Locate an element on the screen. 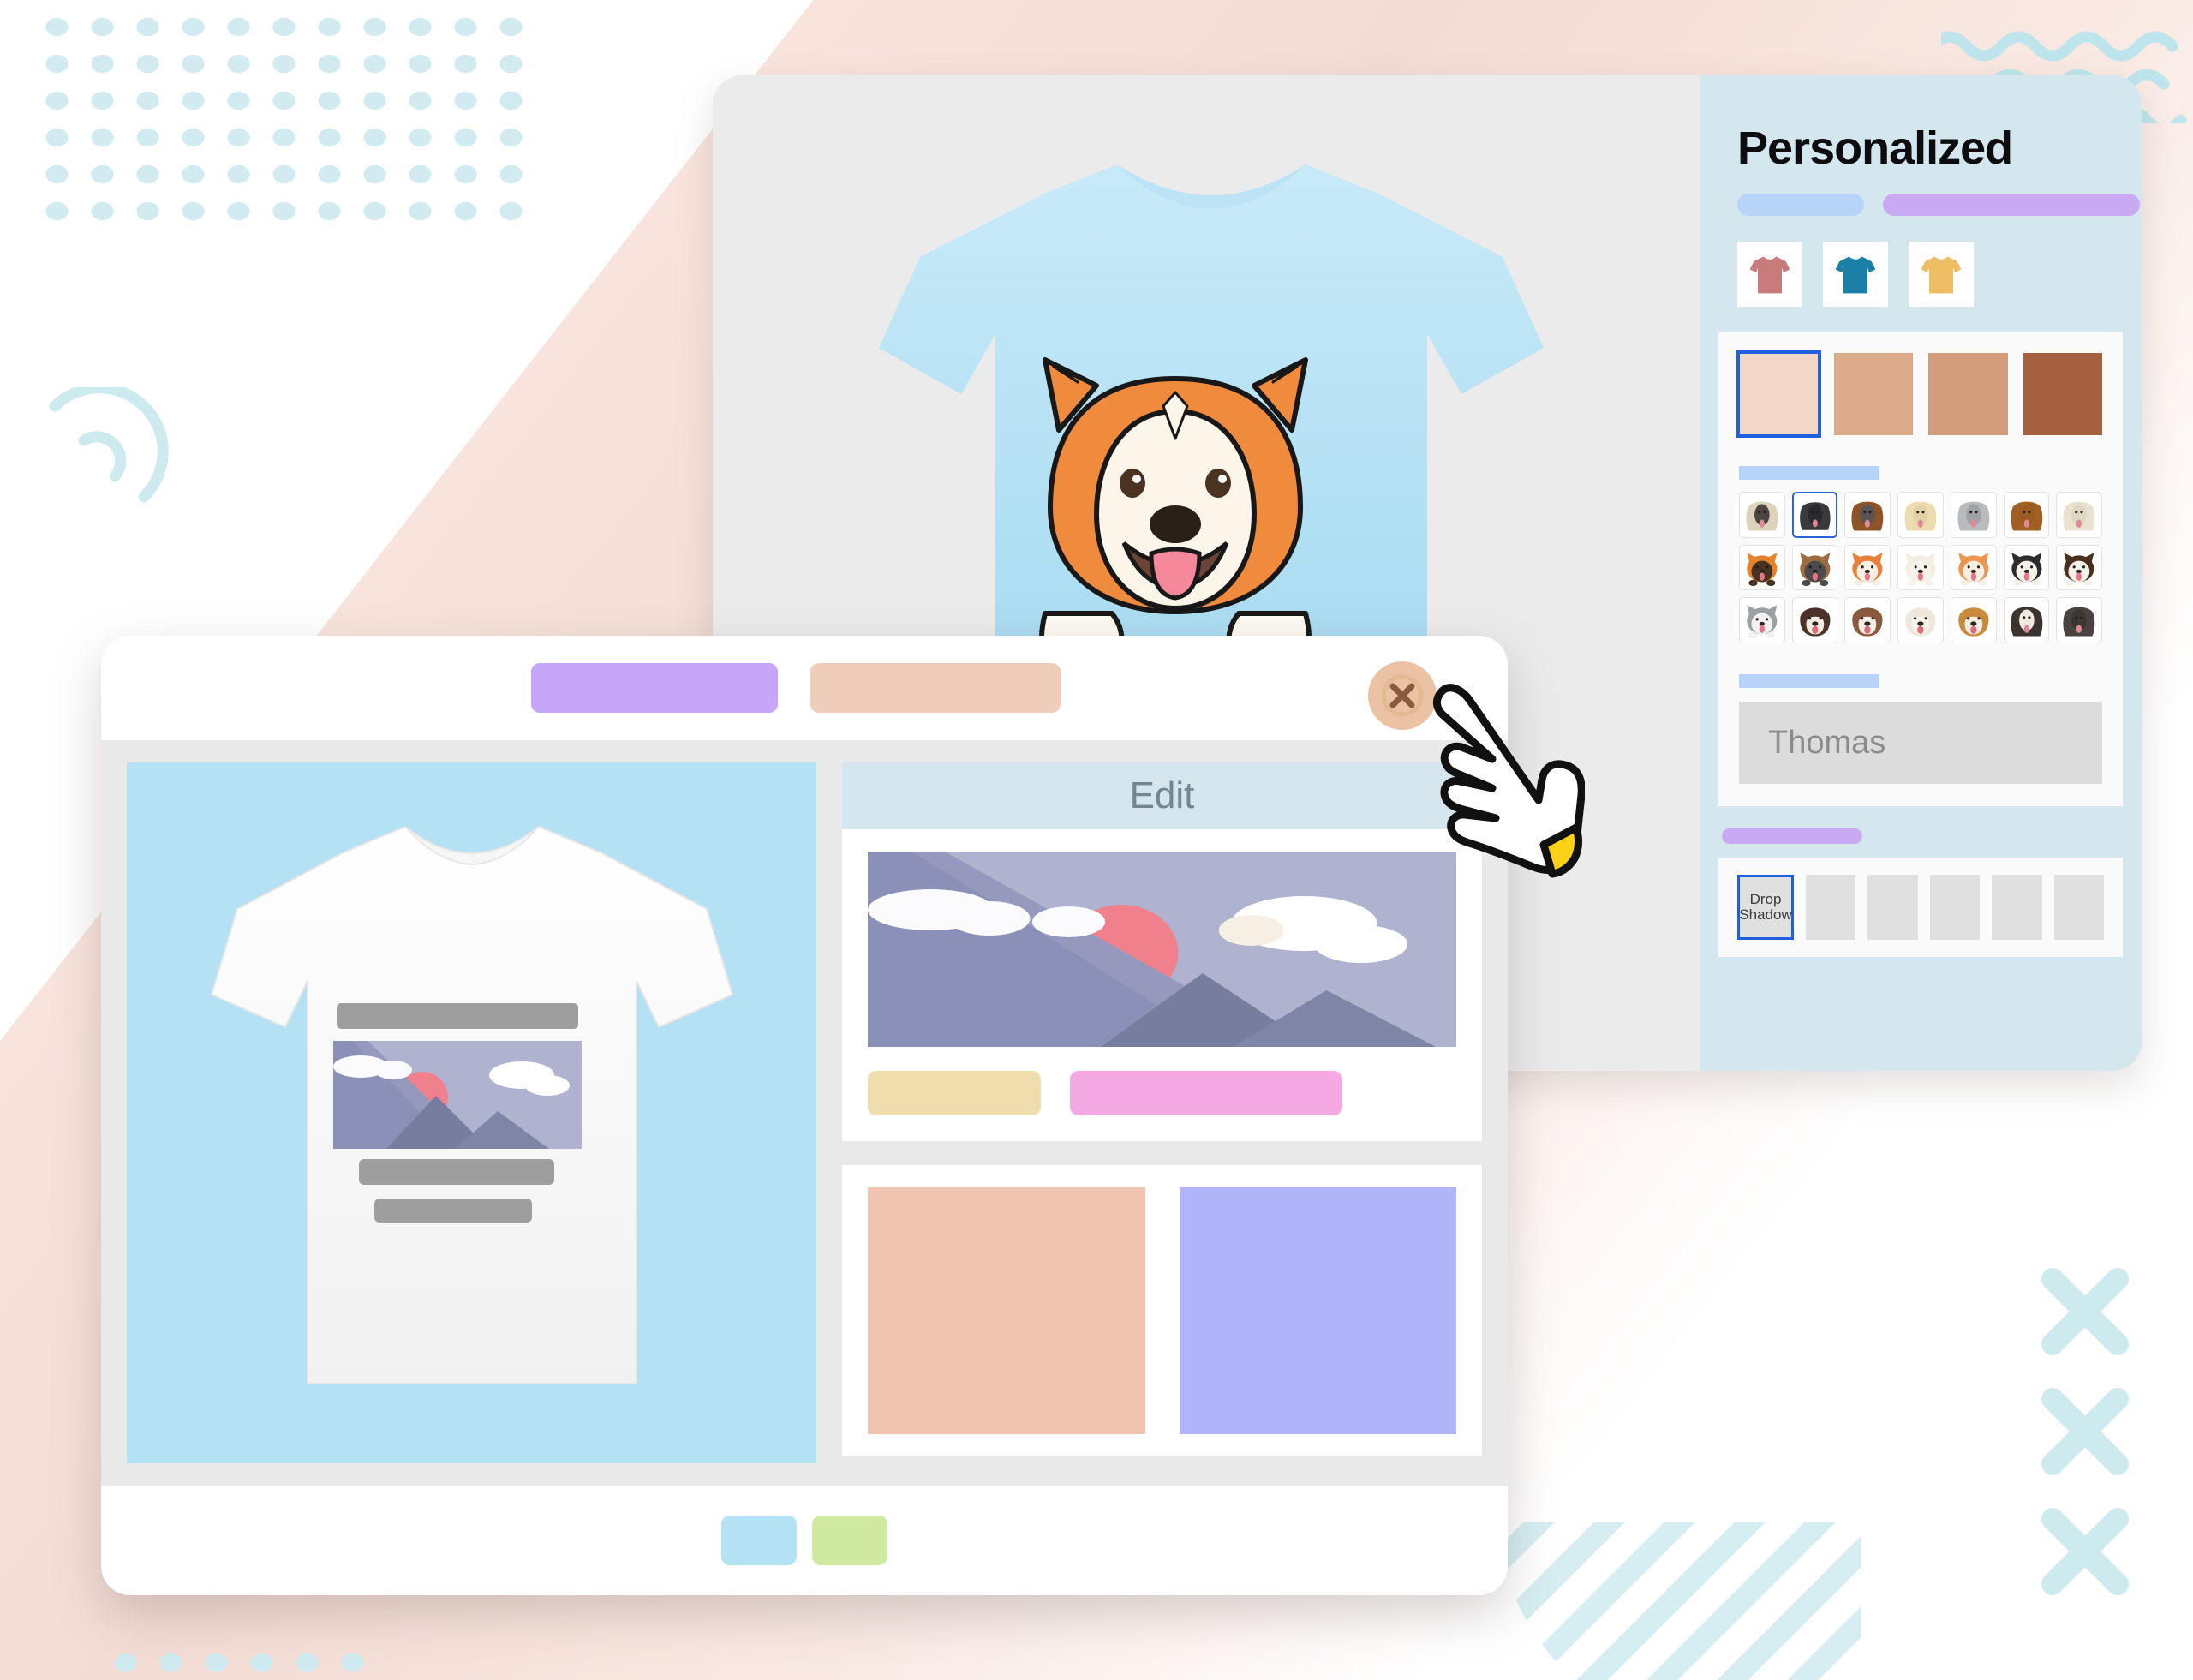 This screenshot has width=2193, height=1680. breed-thumb-bulldog-fawn is located at coordinates (1974, 620).